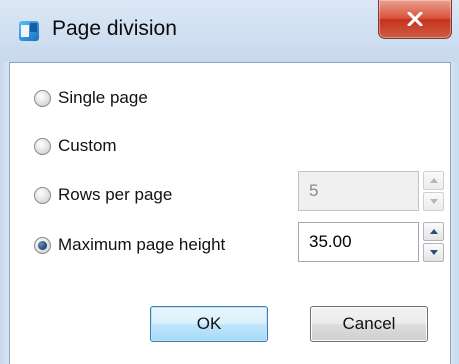 Image resolution: width=459 pixels, height=364 pixels. Describe the element at coordinates (358, 242) in the screenshot. I see `max-page-height-input` at that location.